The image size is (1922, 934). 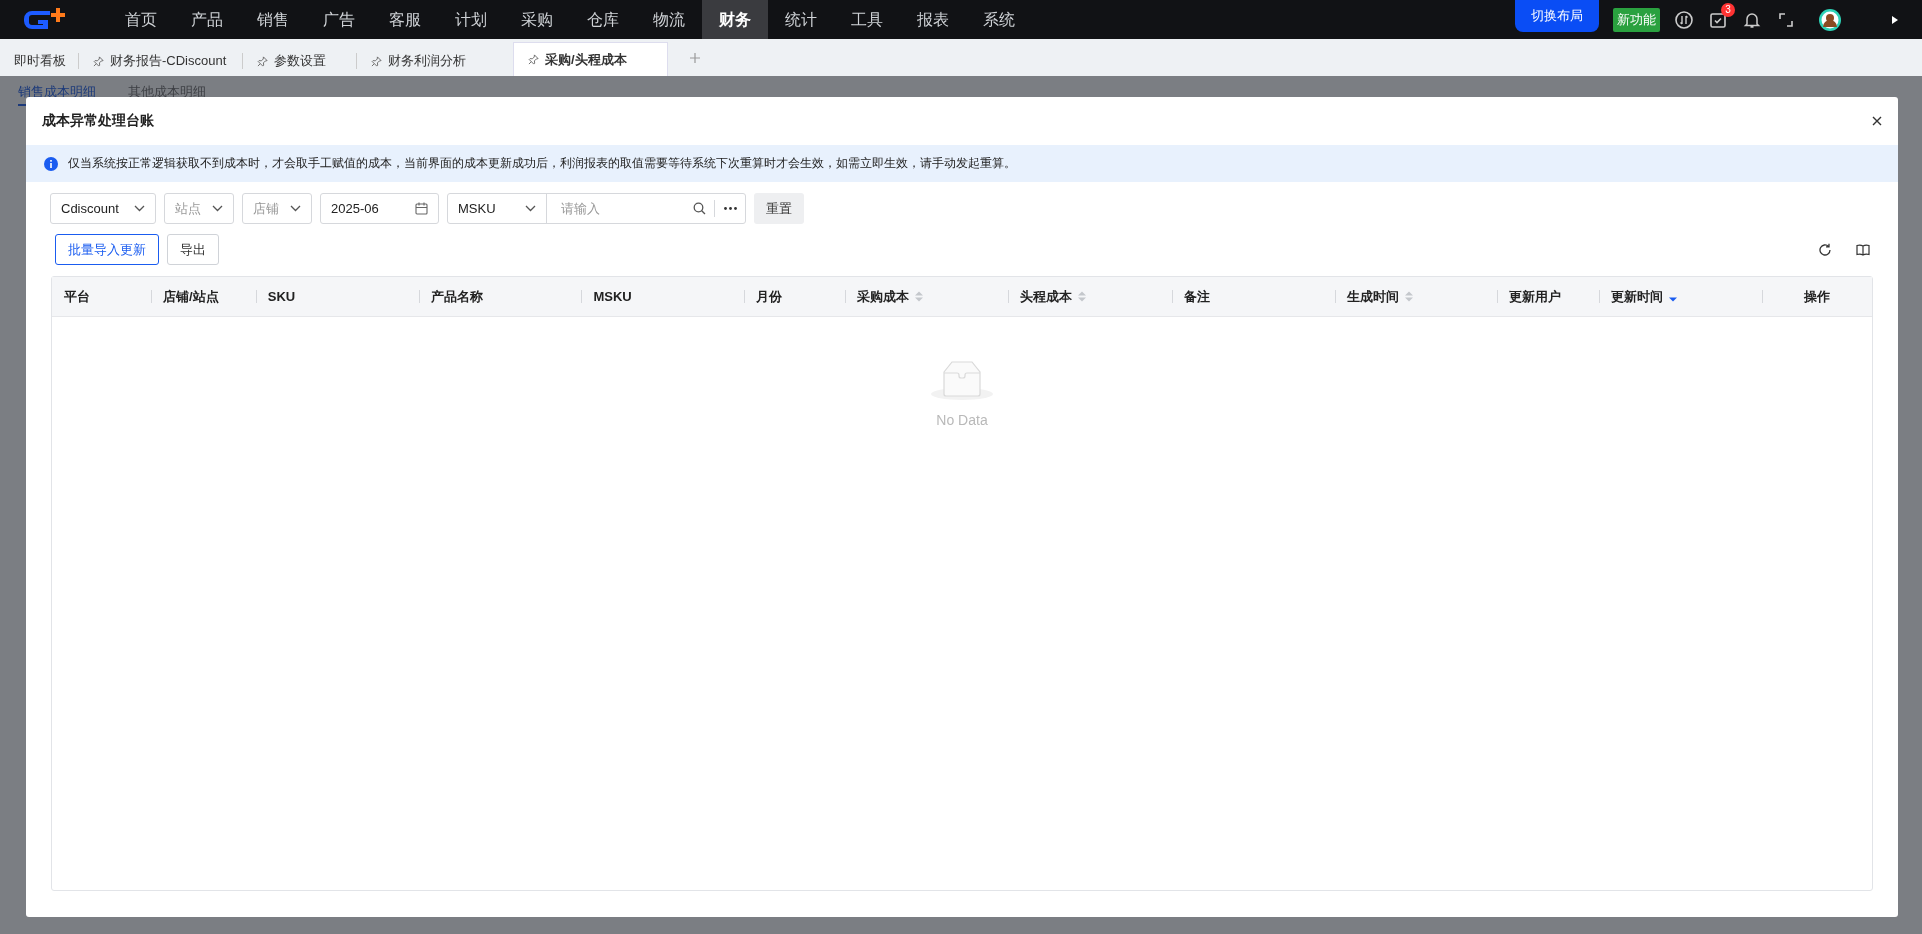 I want to click on column-header: 头程成本, so click(x=1045, y=296).